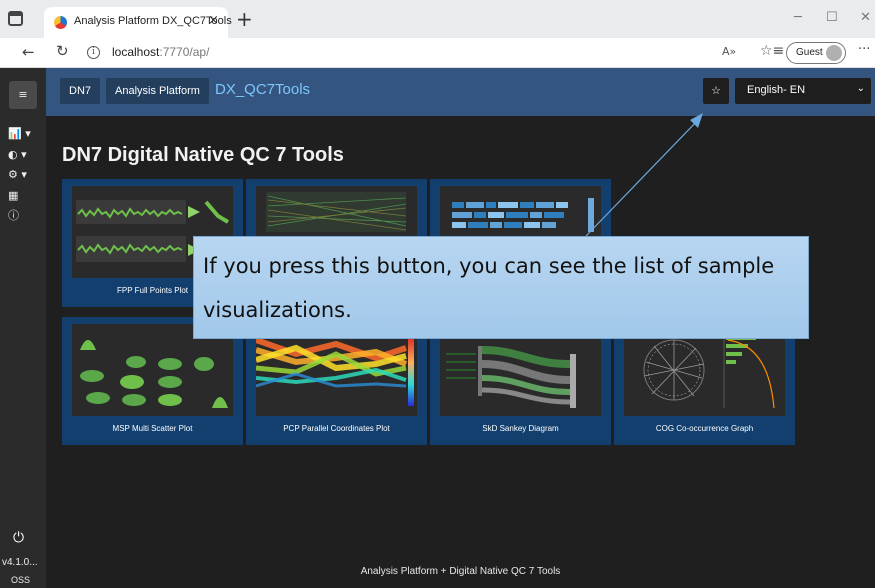 Image resolution: width=875 pixels, height=588 pixels. I want to click on more-icon: ···, so click(864, 49).